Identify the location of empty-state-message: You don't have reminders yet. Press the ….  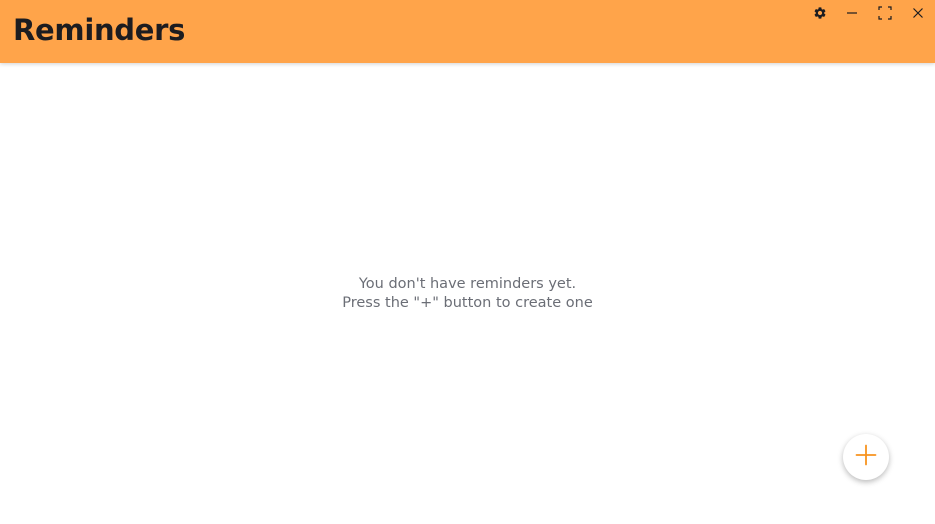
(467, 294).